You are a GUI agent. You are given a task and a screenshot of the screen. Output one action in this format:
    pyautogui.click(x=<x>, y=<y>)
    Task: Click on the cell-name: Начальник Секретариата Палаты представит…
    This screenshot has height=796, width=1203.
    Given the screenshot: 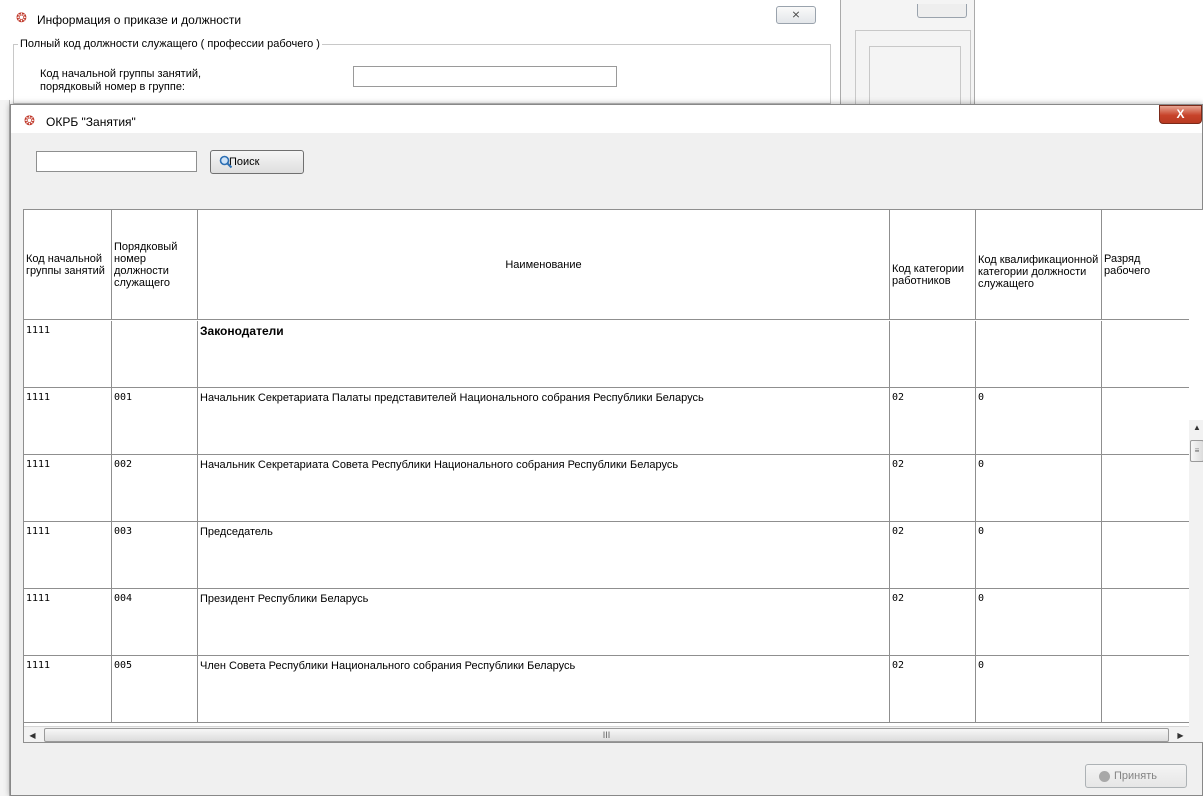 What is the action you would take?
    pyautogui.click(x=544, y=421)
    